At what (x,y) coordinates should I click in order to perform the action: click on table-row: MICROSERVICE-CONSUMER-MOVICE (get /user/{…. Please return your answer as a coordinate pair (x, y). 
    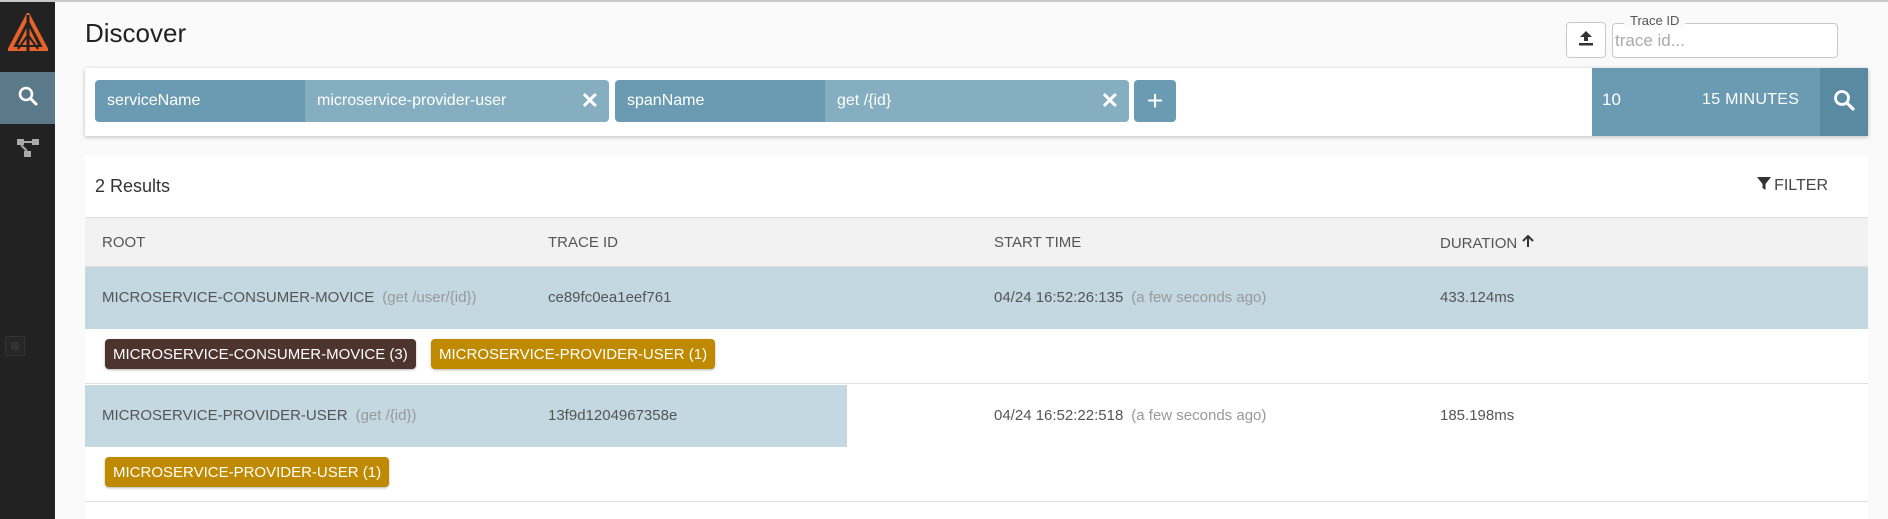
    Looking at the image, I should click on (976, 298).